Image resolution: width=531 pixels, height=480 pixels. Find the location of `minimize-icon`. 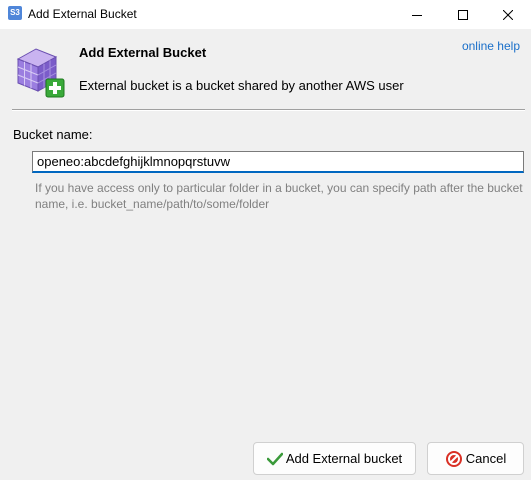

minimize-icon is located at coordinates (417, 15).